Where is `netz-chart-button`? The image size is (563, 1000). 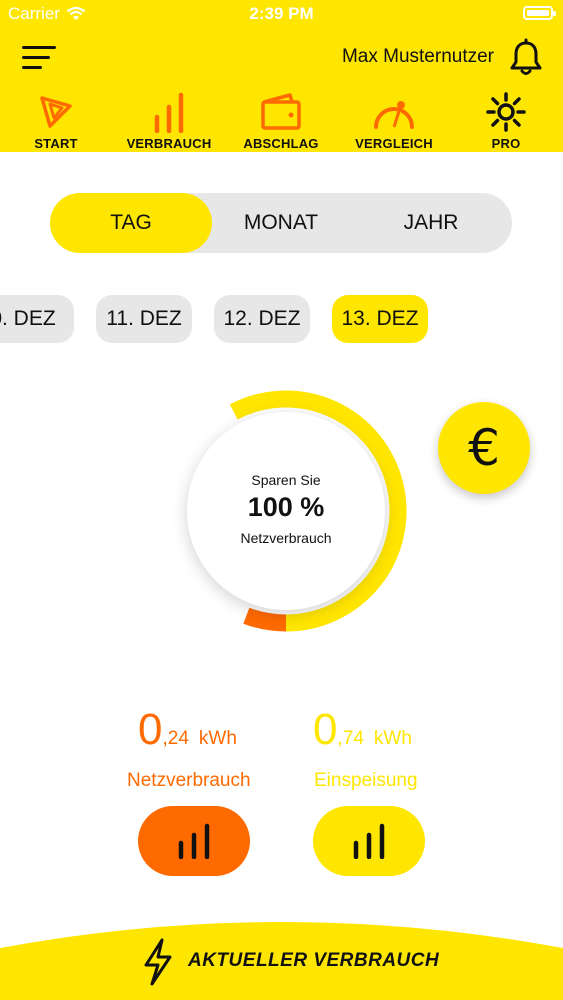 netz-chart-button is located at coordinates (194, 841).